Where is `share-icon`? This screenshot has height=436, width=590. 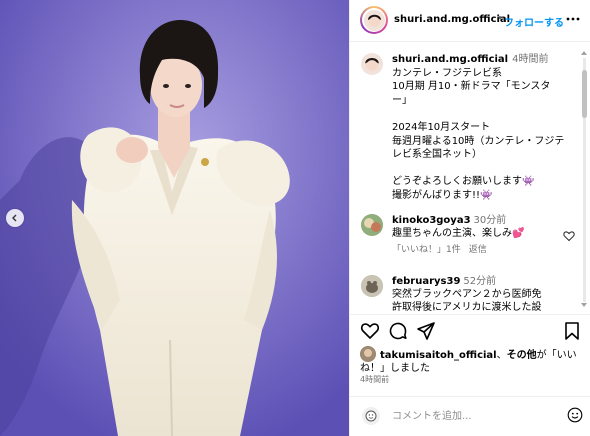 share-icon is located at coordinates (426, 331).